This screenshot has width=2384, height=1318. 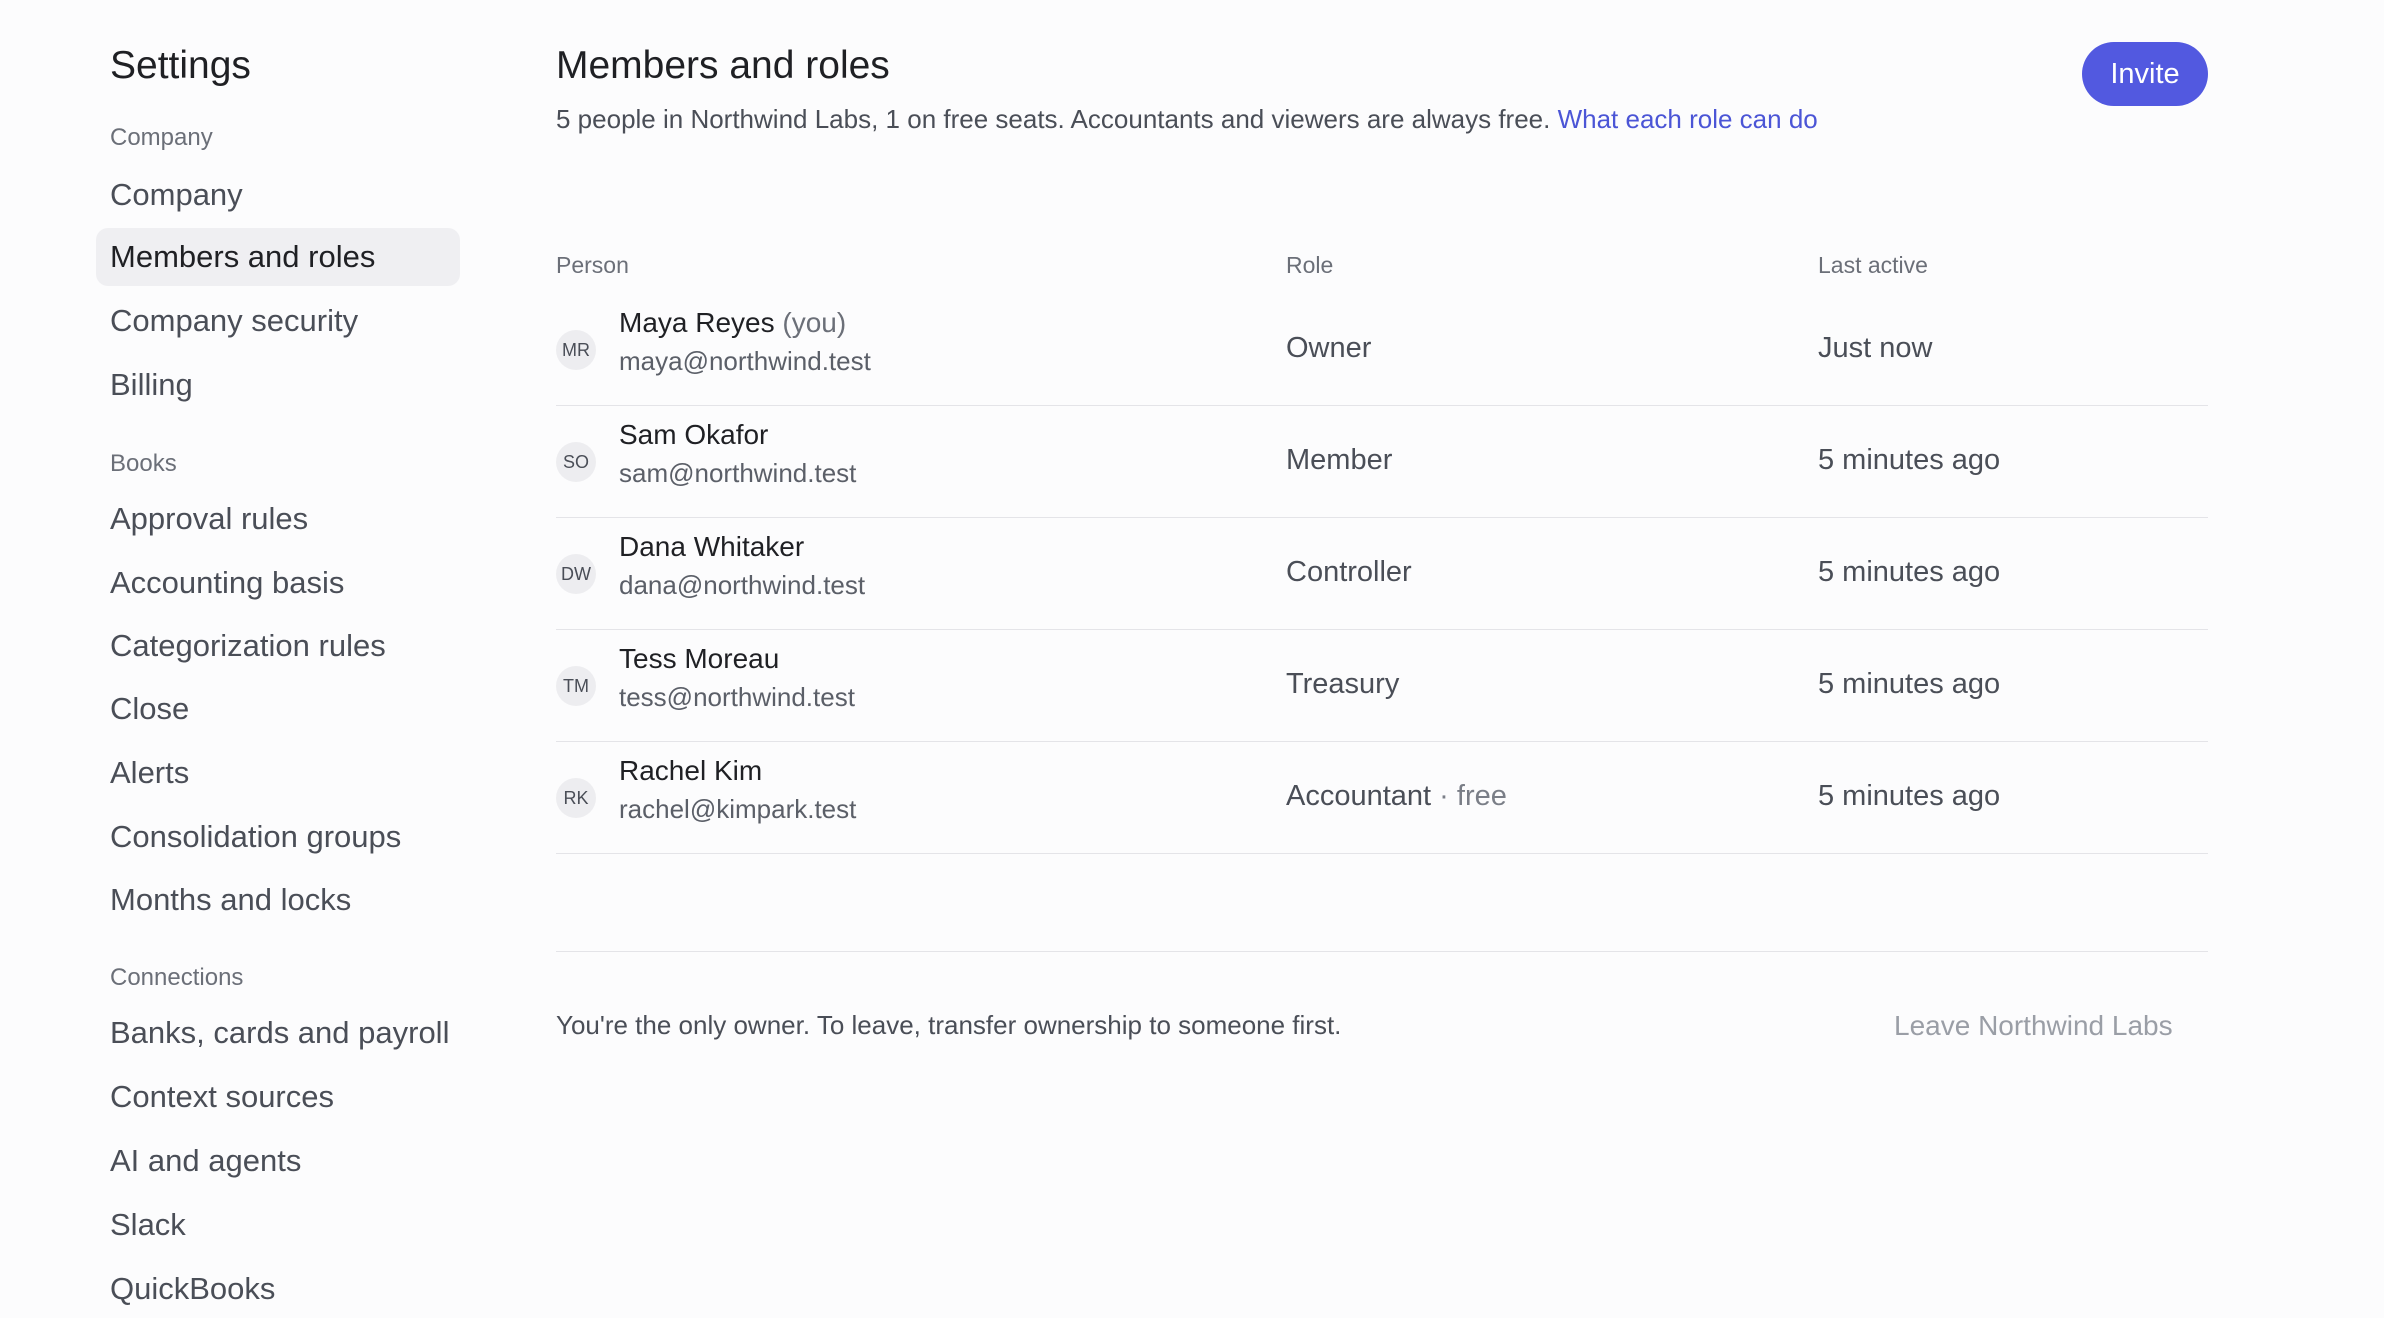 I want to click on sidebar-item-members-and-roles: Members and roles, so click(x=278, y=257).